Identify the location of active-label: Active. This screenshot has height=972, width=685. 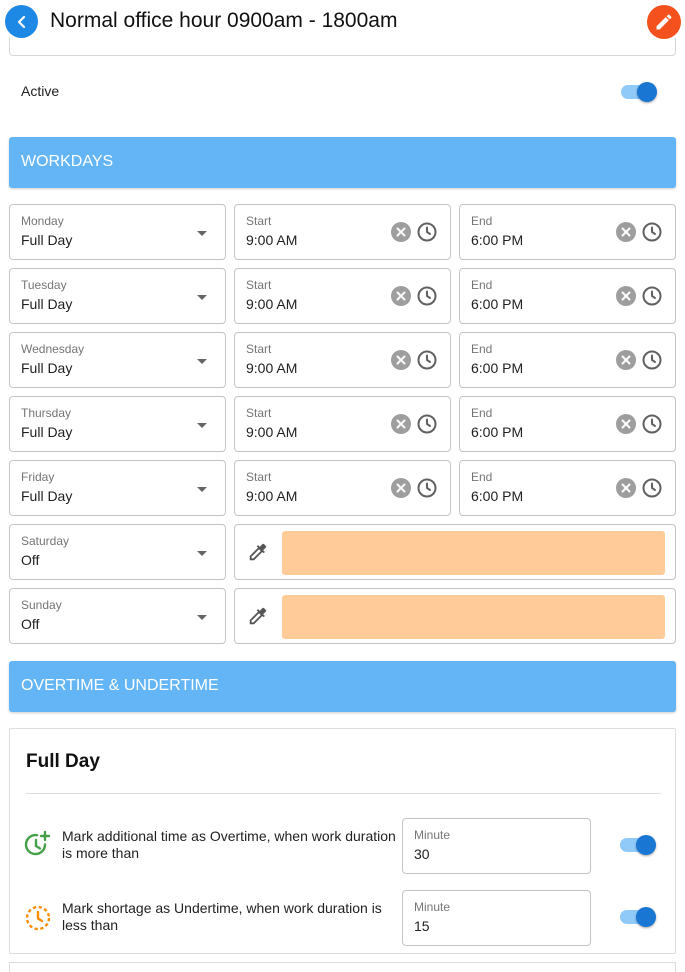
(40, 91).